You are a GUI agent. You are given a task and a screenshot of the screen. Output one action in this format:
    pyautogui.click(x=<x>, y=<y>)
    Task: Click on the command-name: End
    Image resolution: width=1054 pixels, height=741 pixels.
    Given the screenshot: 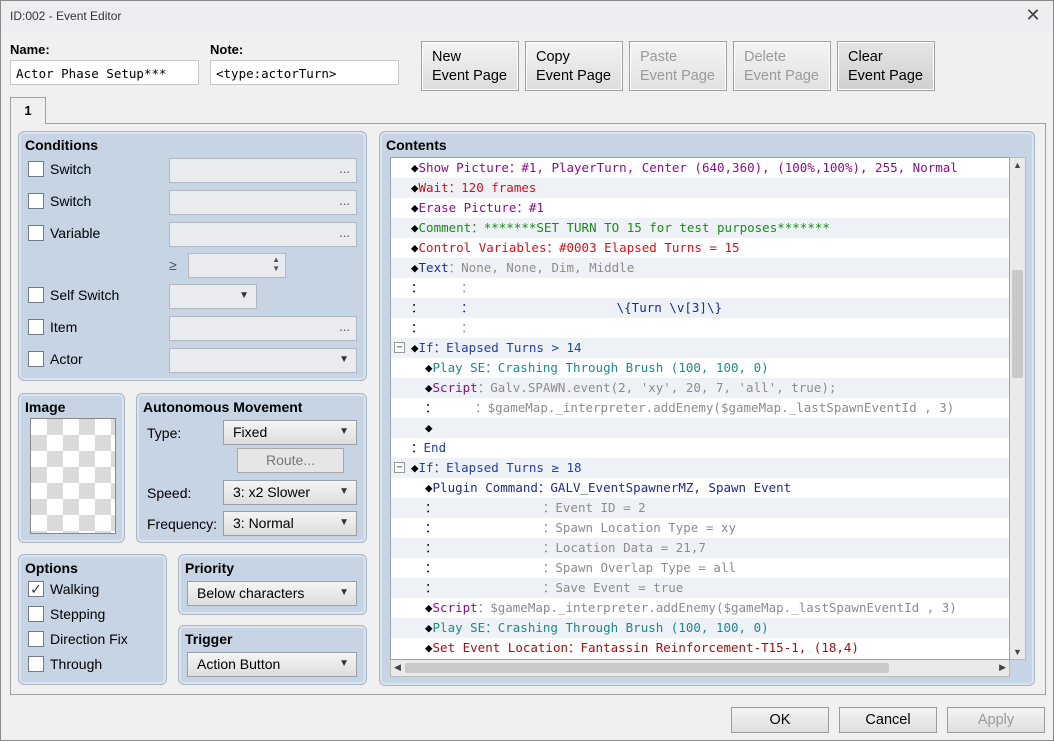 What is the action you would take?
    pyautogui.click(x=435, y=447)
    